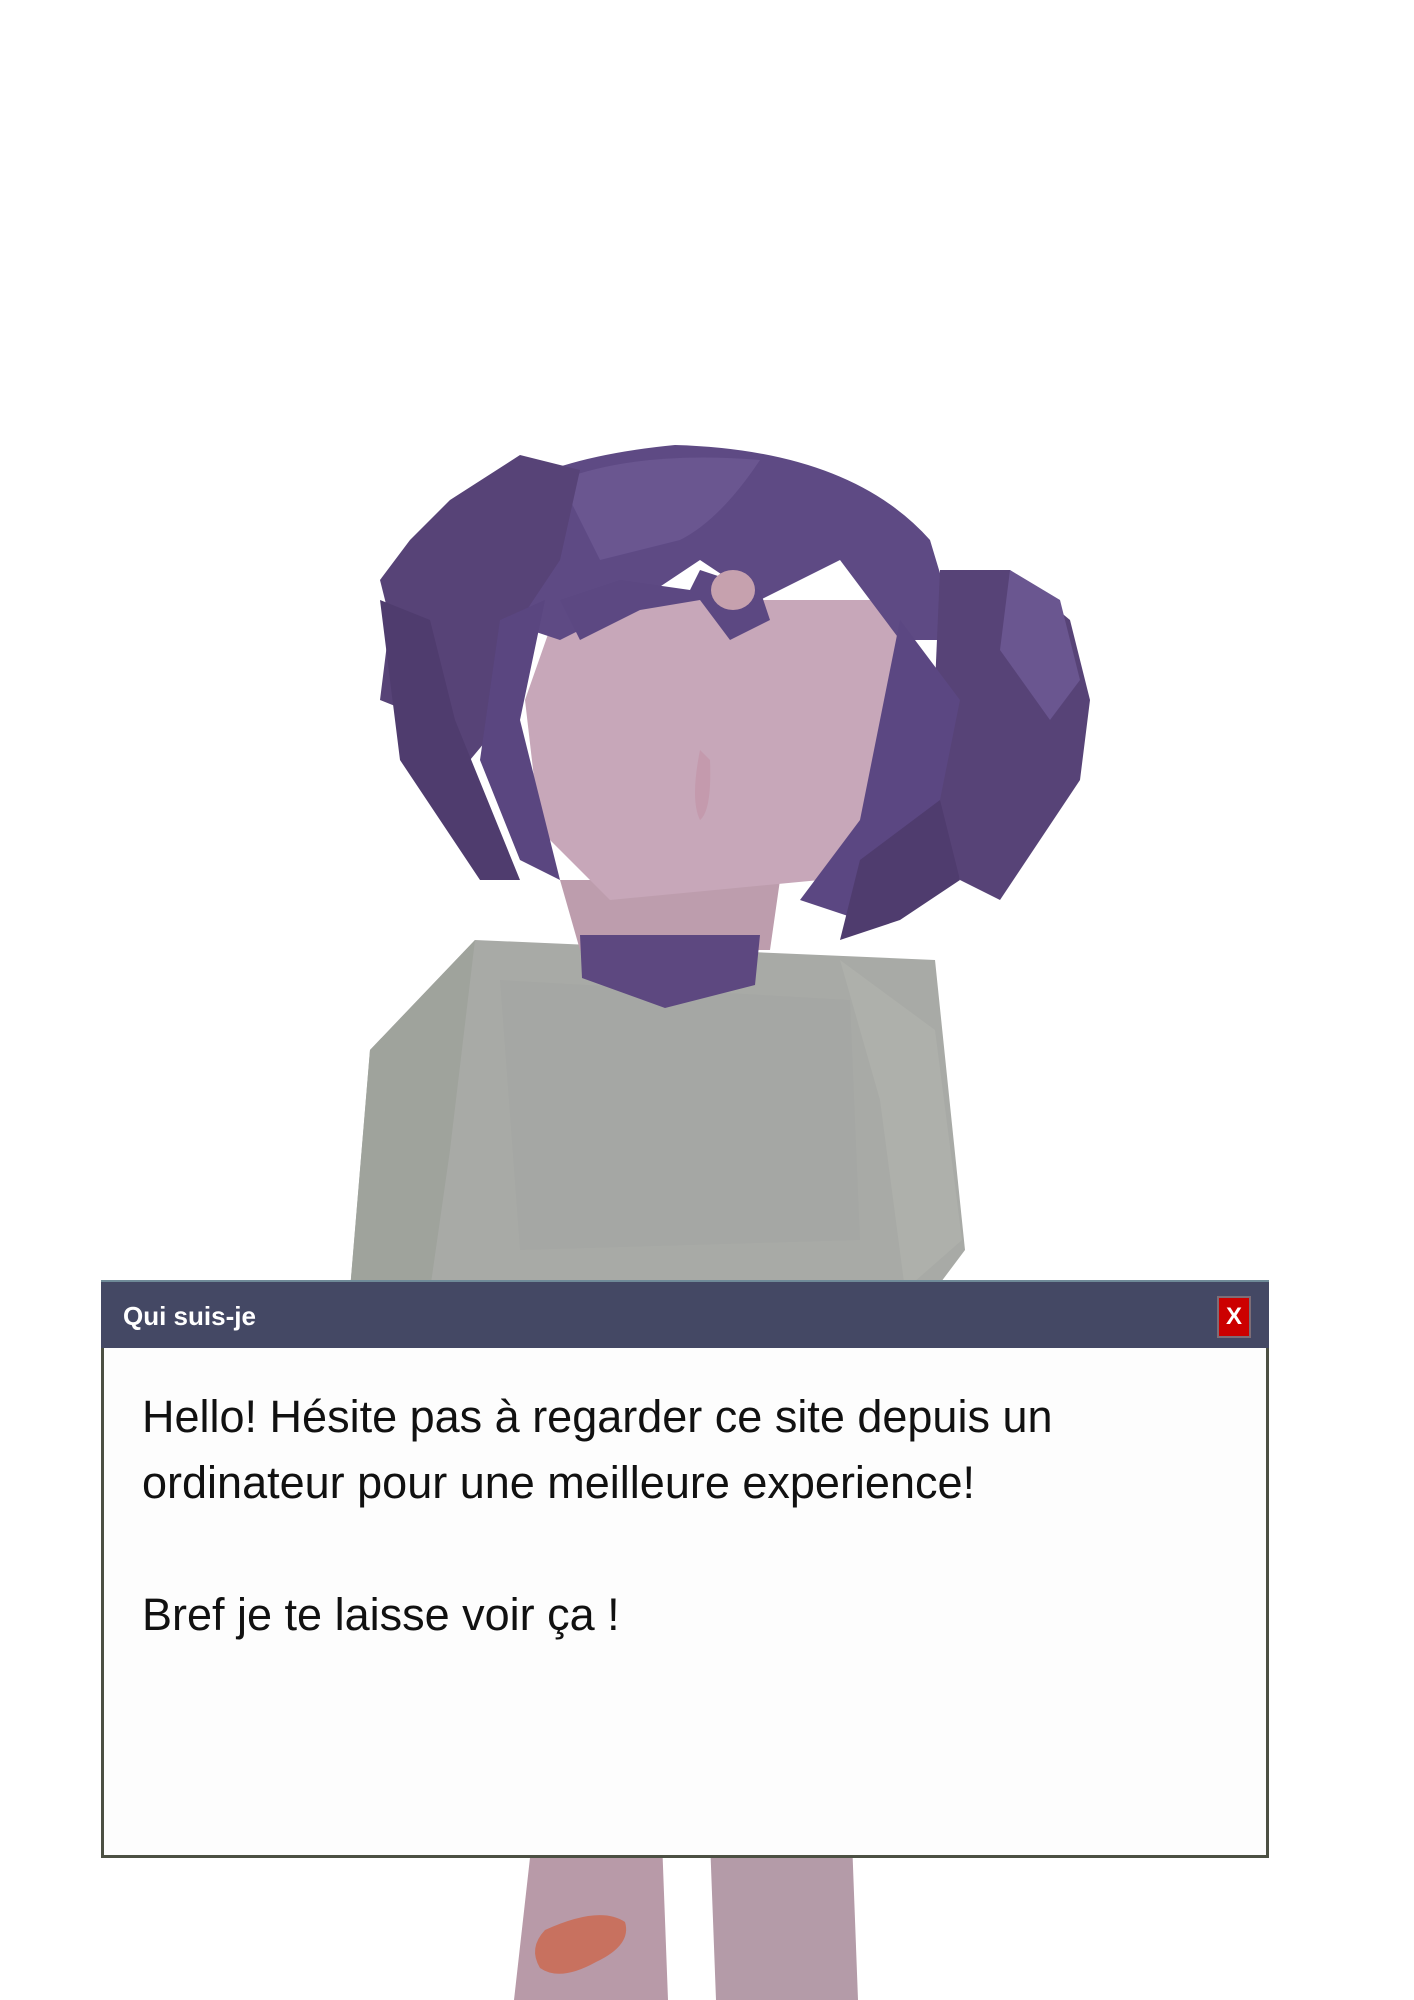 The width and height of the screenshot is (1414, 2000). I want to click on close-button: X, so click(1234, 1317).